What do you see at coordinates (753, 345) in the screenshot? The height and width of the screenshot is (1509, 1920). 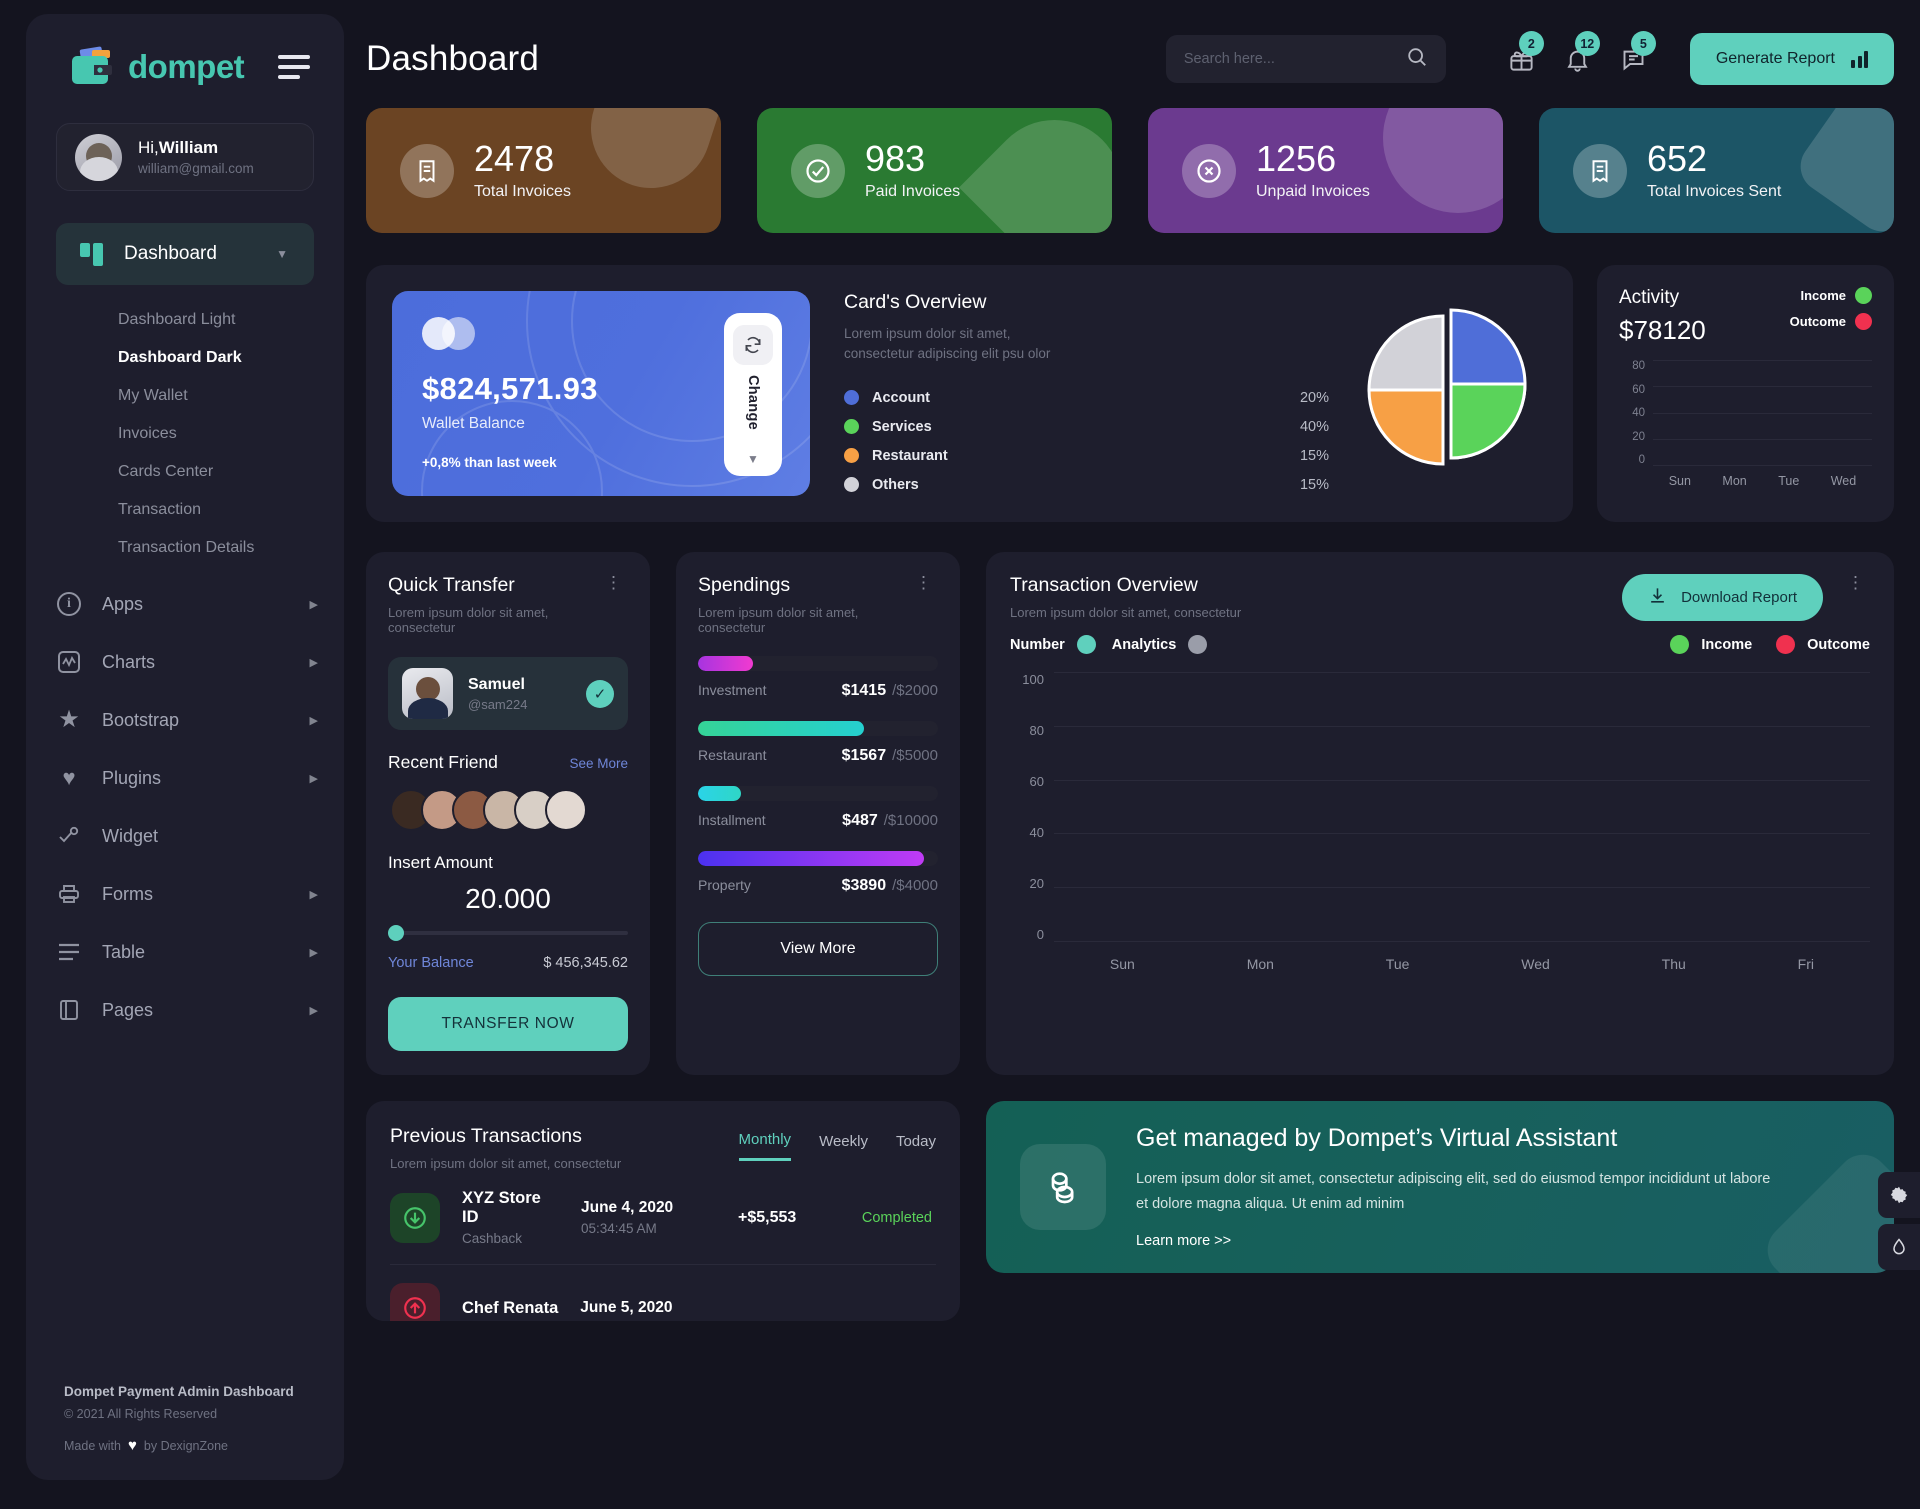 I see `refresh-icon` at bounding box center [753, 345].